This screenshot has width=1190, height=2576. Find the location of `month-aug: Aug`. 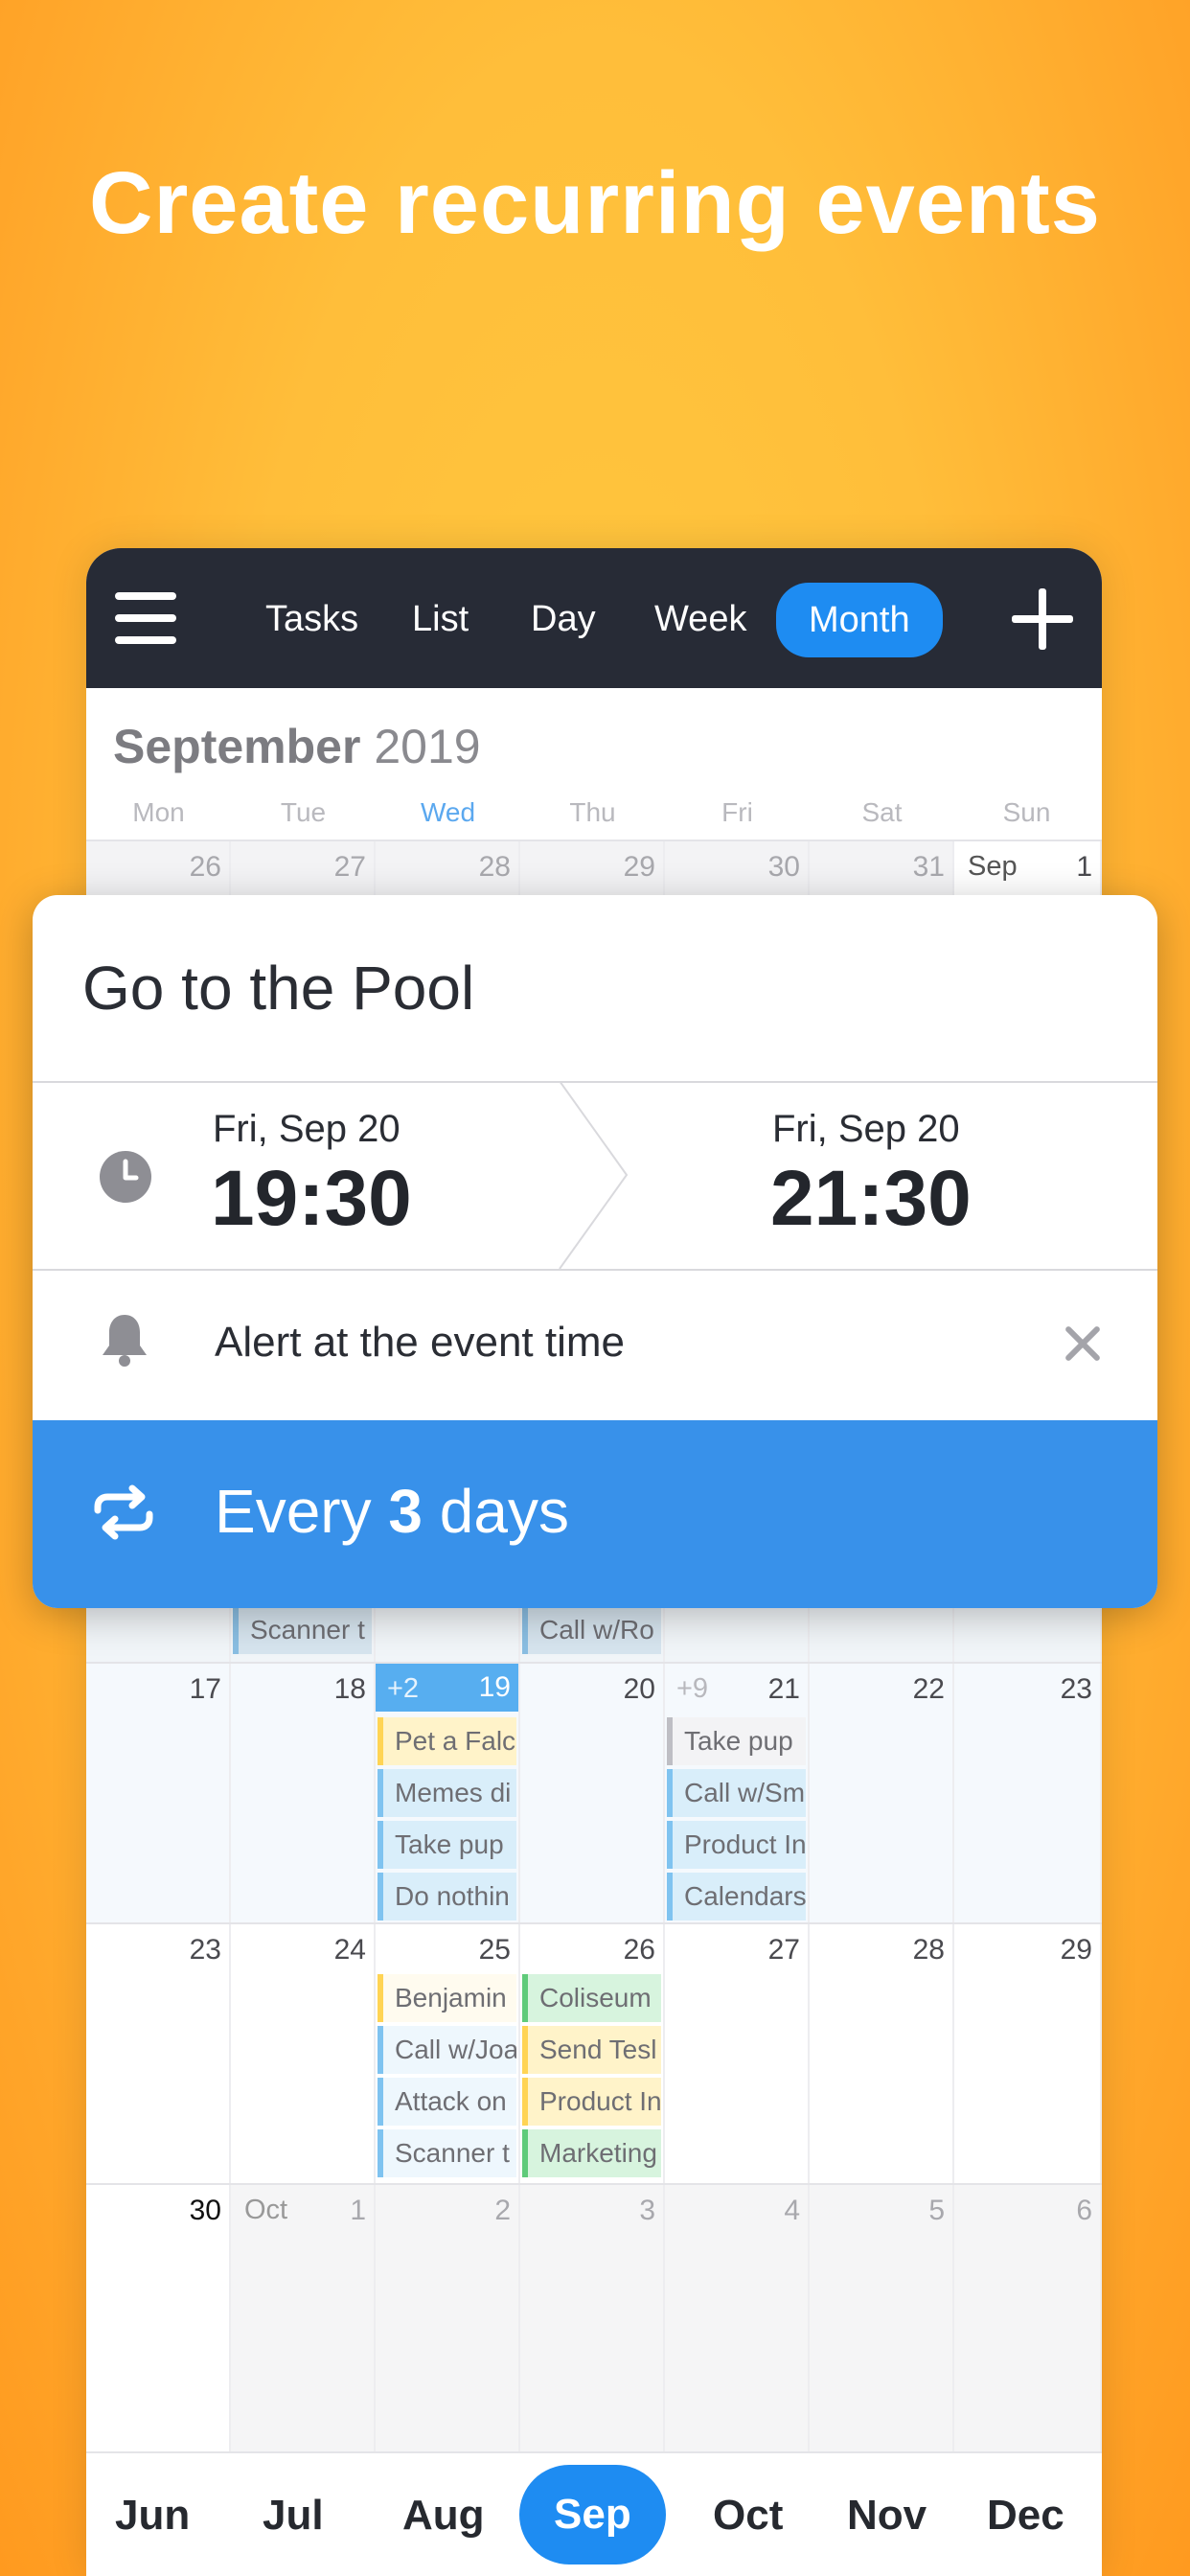

month-aug: Aug is located at coordinates (444, 2516).